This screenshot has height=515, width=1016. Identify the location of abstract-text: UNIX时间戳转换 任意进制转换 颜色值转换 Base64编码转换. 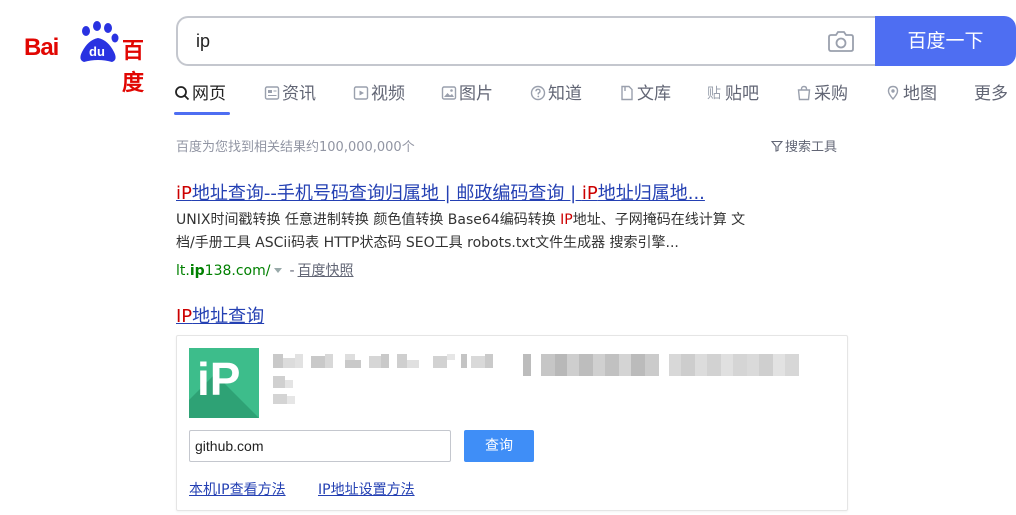
(368, 220).